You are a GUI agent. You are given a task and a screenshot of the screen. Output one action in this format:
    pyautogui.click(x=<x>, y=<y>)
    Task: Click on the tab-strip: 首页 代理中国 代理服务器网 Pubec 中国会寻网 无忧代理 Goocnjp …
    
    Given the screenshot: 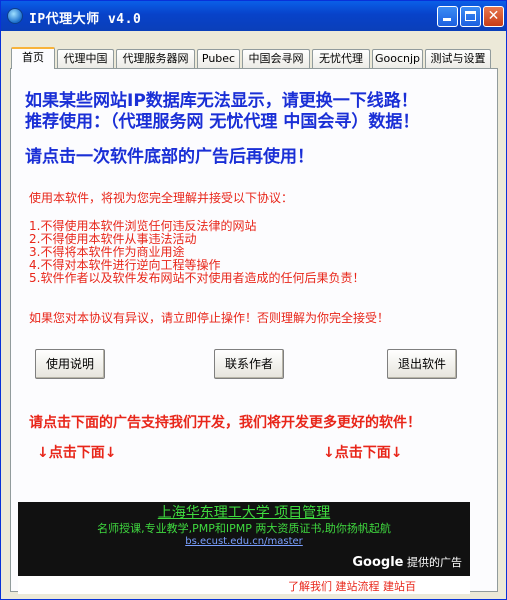 What is the action you would take?
    pyautogui.click(x=254, y=58)
    